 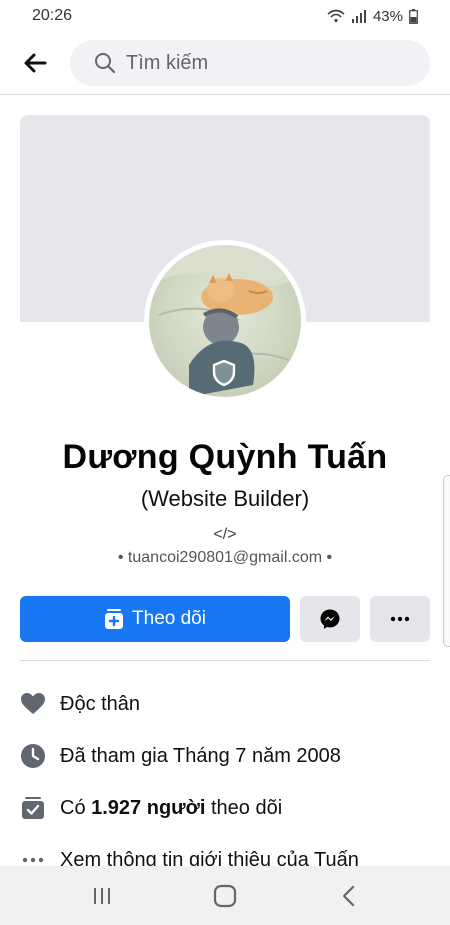 I want to click on info-followers-text: Có 1.927 người theo dõi, so click(x=171, y=808).